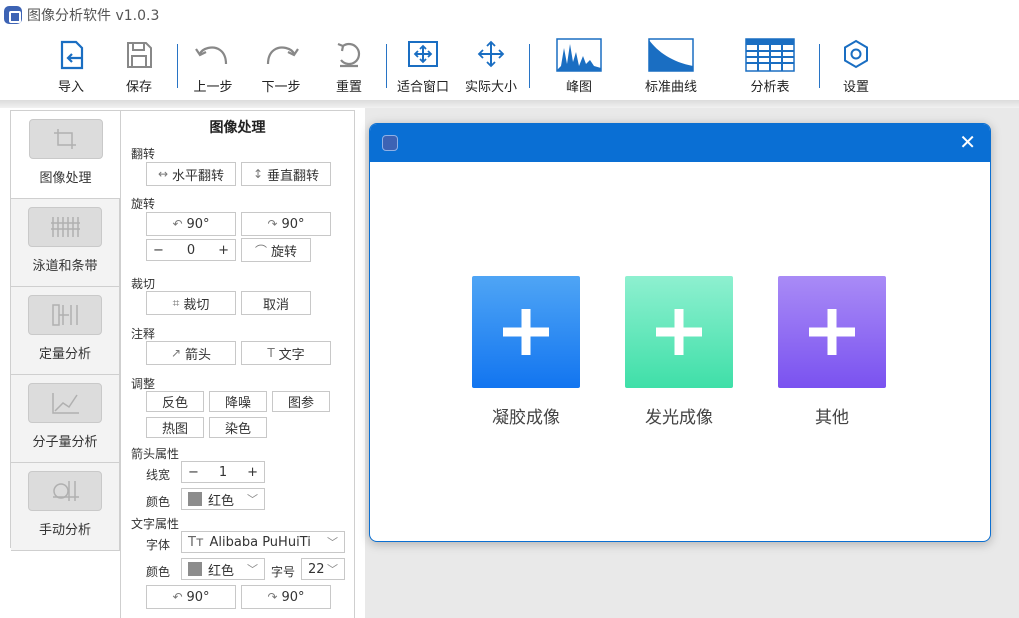 This screenshot has width=1019, height=618. I want to click on tab-quantitative-analysis: 定量分析, so click(65, 331).